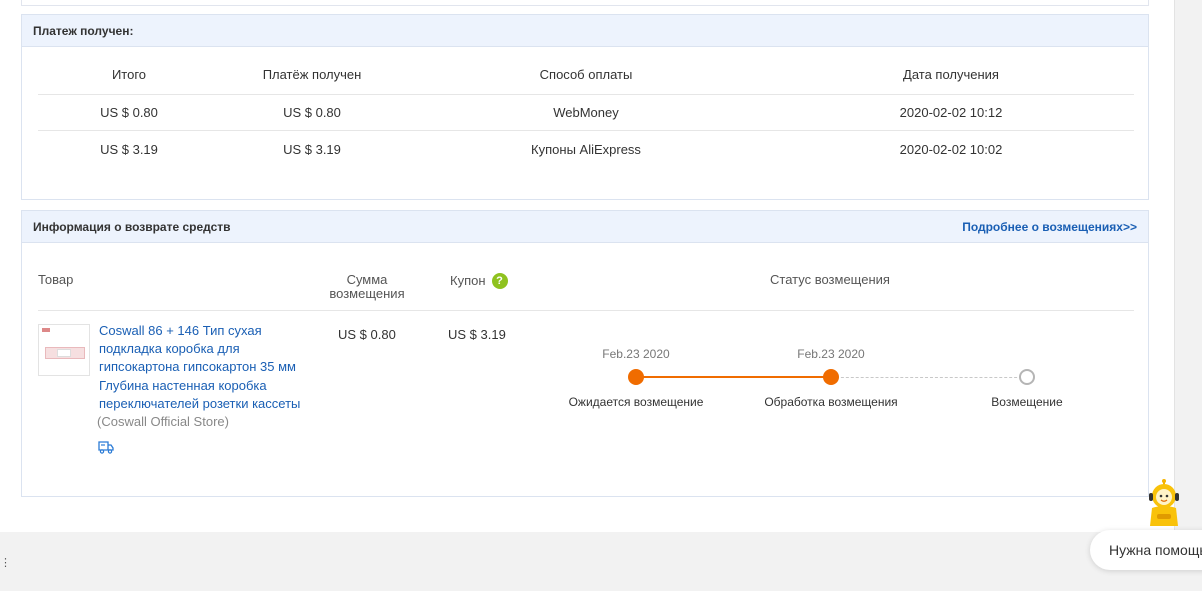  I want to click on payment-panel-header: Платеж получен:, so click(585, 31).